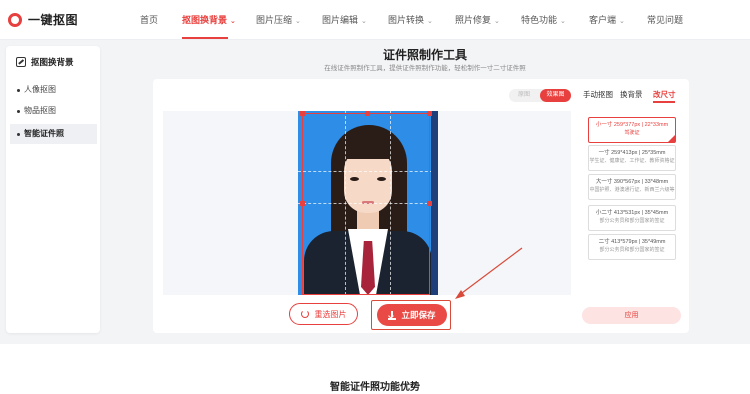 Image resolution: width=750 pixels, height=394 pixels. I want to click on size-option-desc: 中国护照、港澳通行证、新西兰六级等, so click(632, 190).